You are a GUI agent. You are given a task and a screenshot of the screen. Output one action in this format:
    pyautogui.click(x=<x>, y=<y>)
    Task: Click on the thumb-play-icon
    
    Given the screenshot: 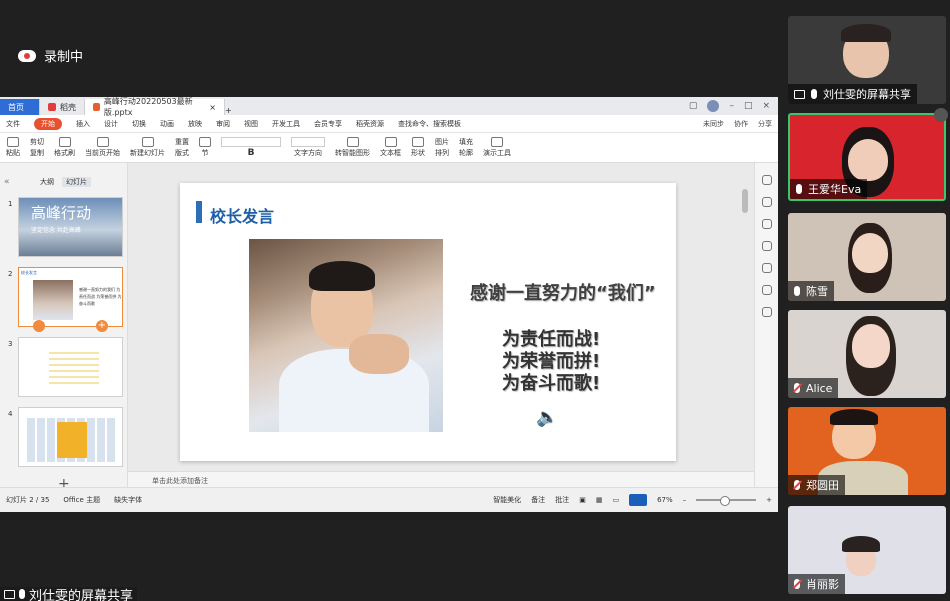 What is the action you would take?
    pyautogui.click(x=39, y=326)
    